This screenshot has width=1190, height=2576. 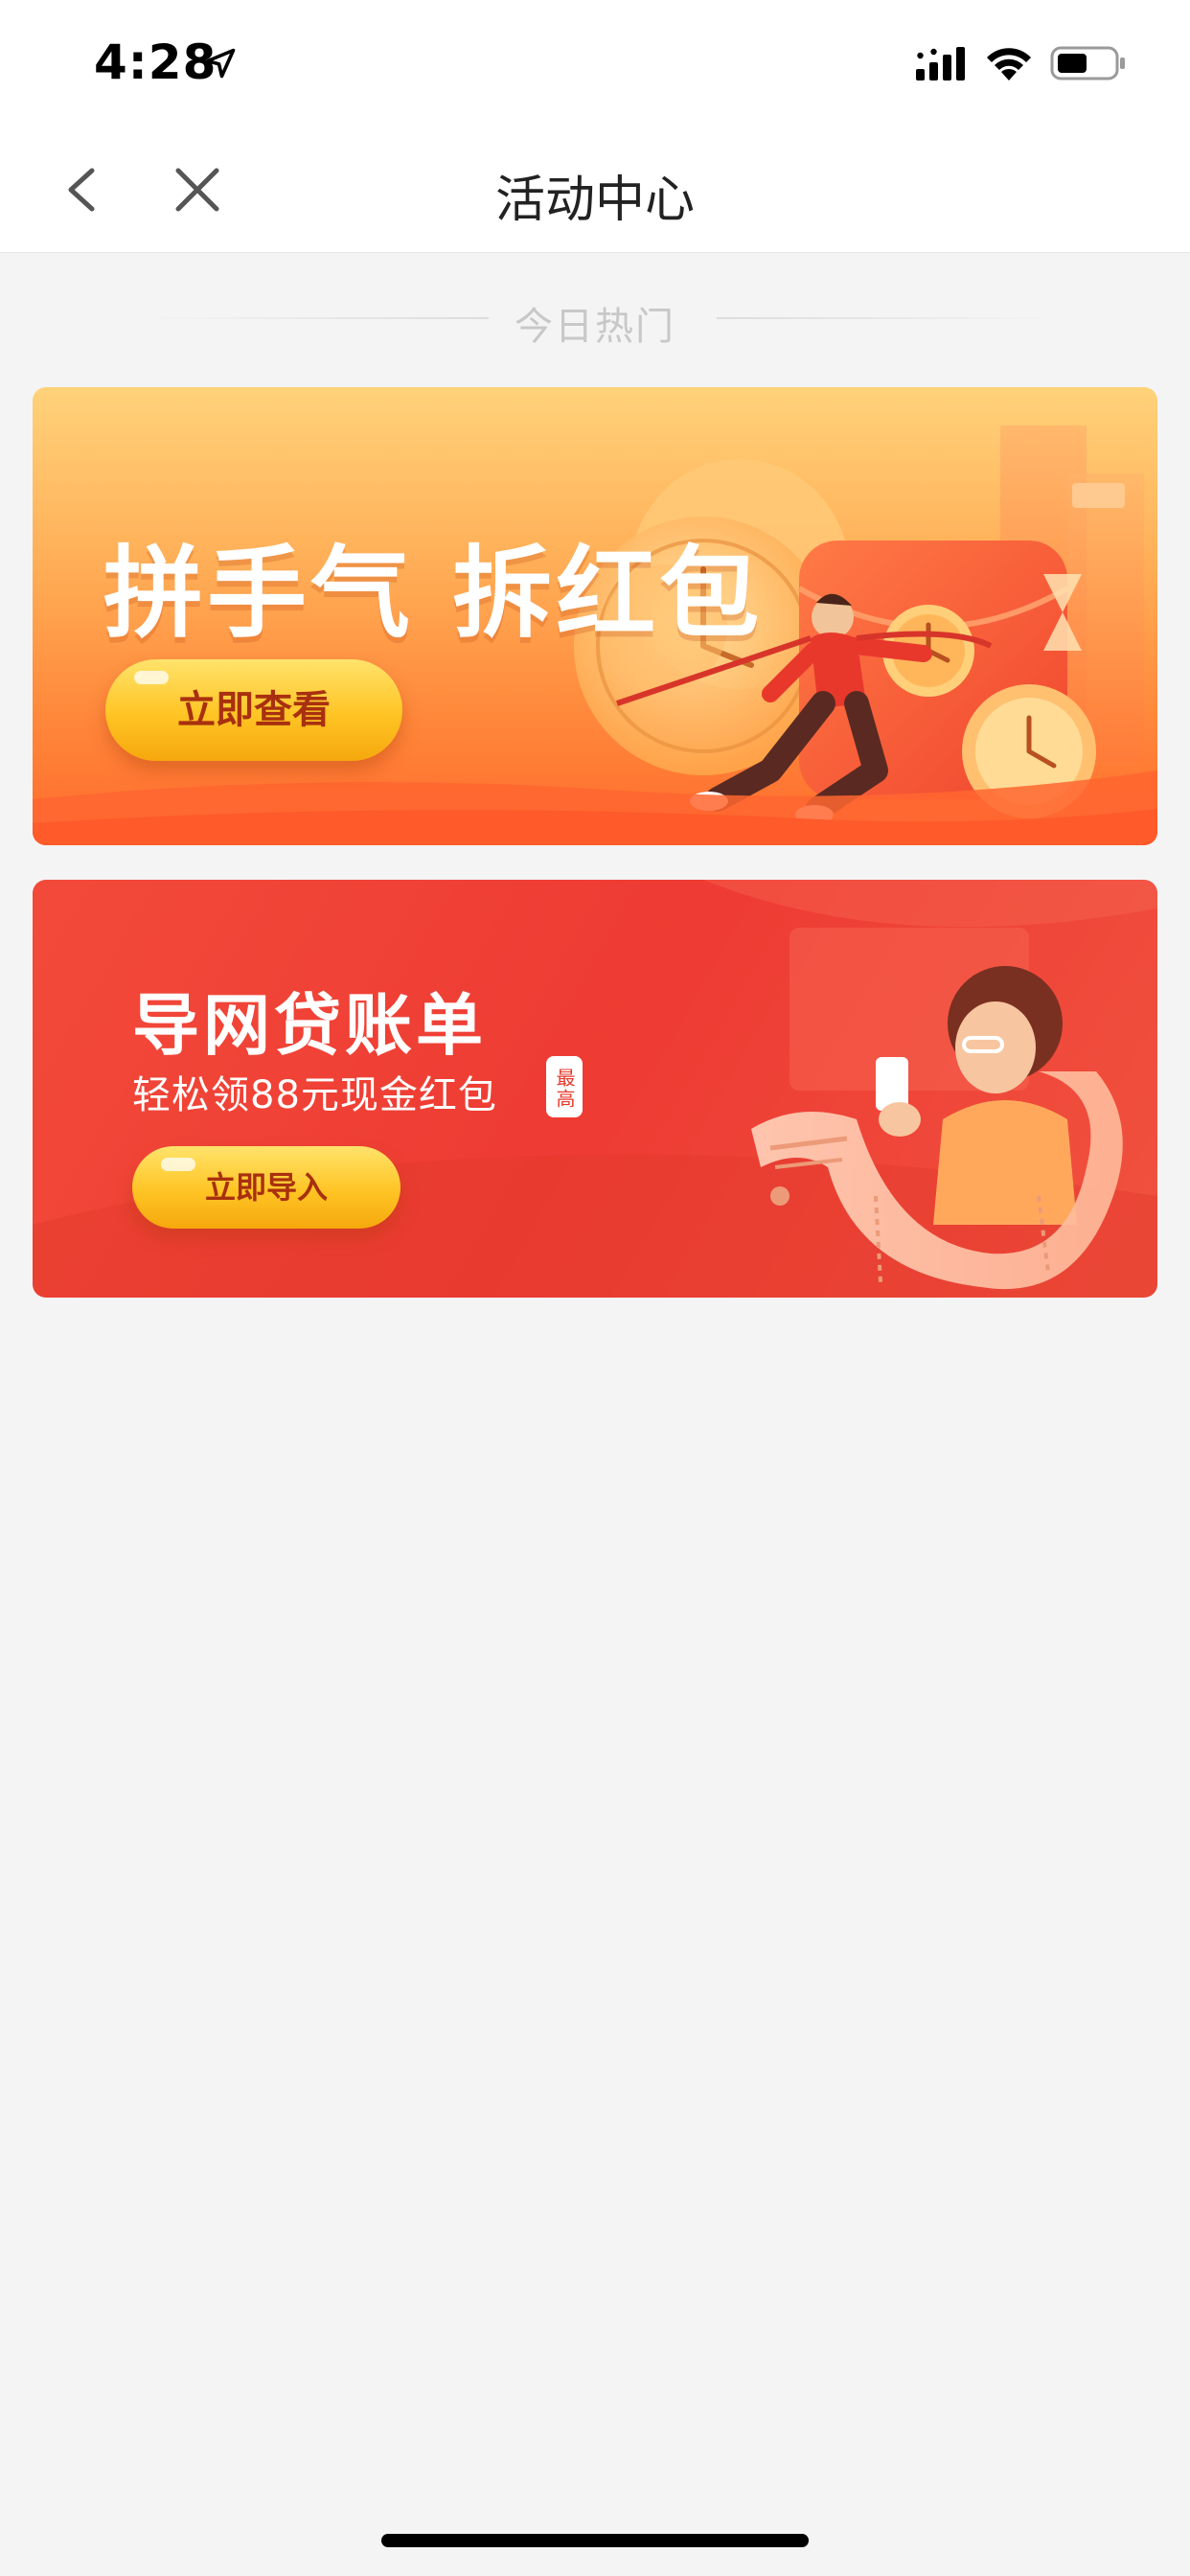 I want to click on page-title: 活动中心, so click(x=594, y=200).